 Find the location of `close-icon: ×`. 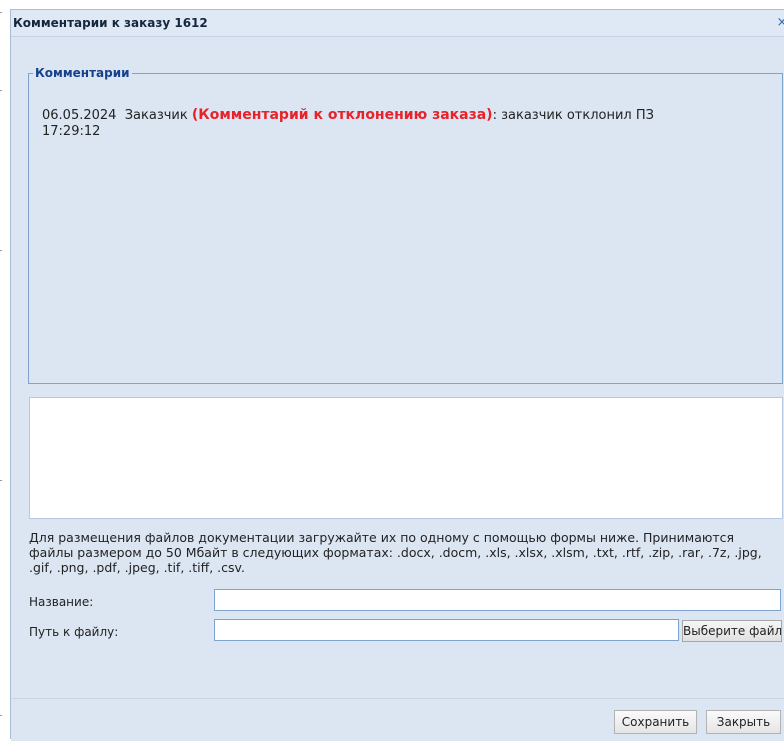

close-icon: × is located at coordinates (779, 23).